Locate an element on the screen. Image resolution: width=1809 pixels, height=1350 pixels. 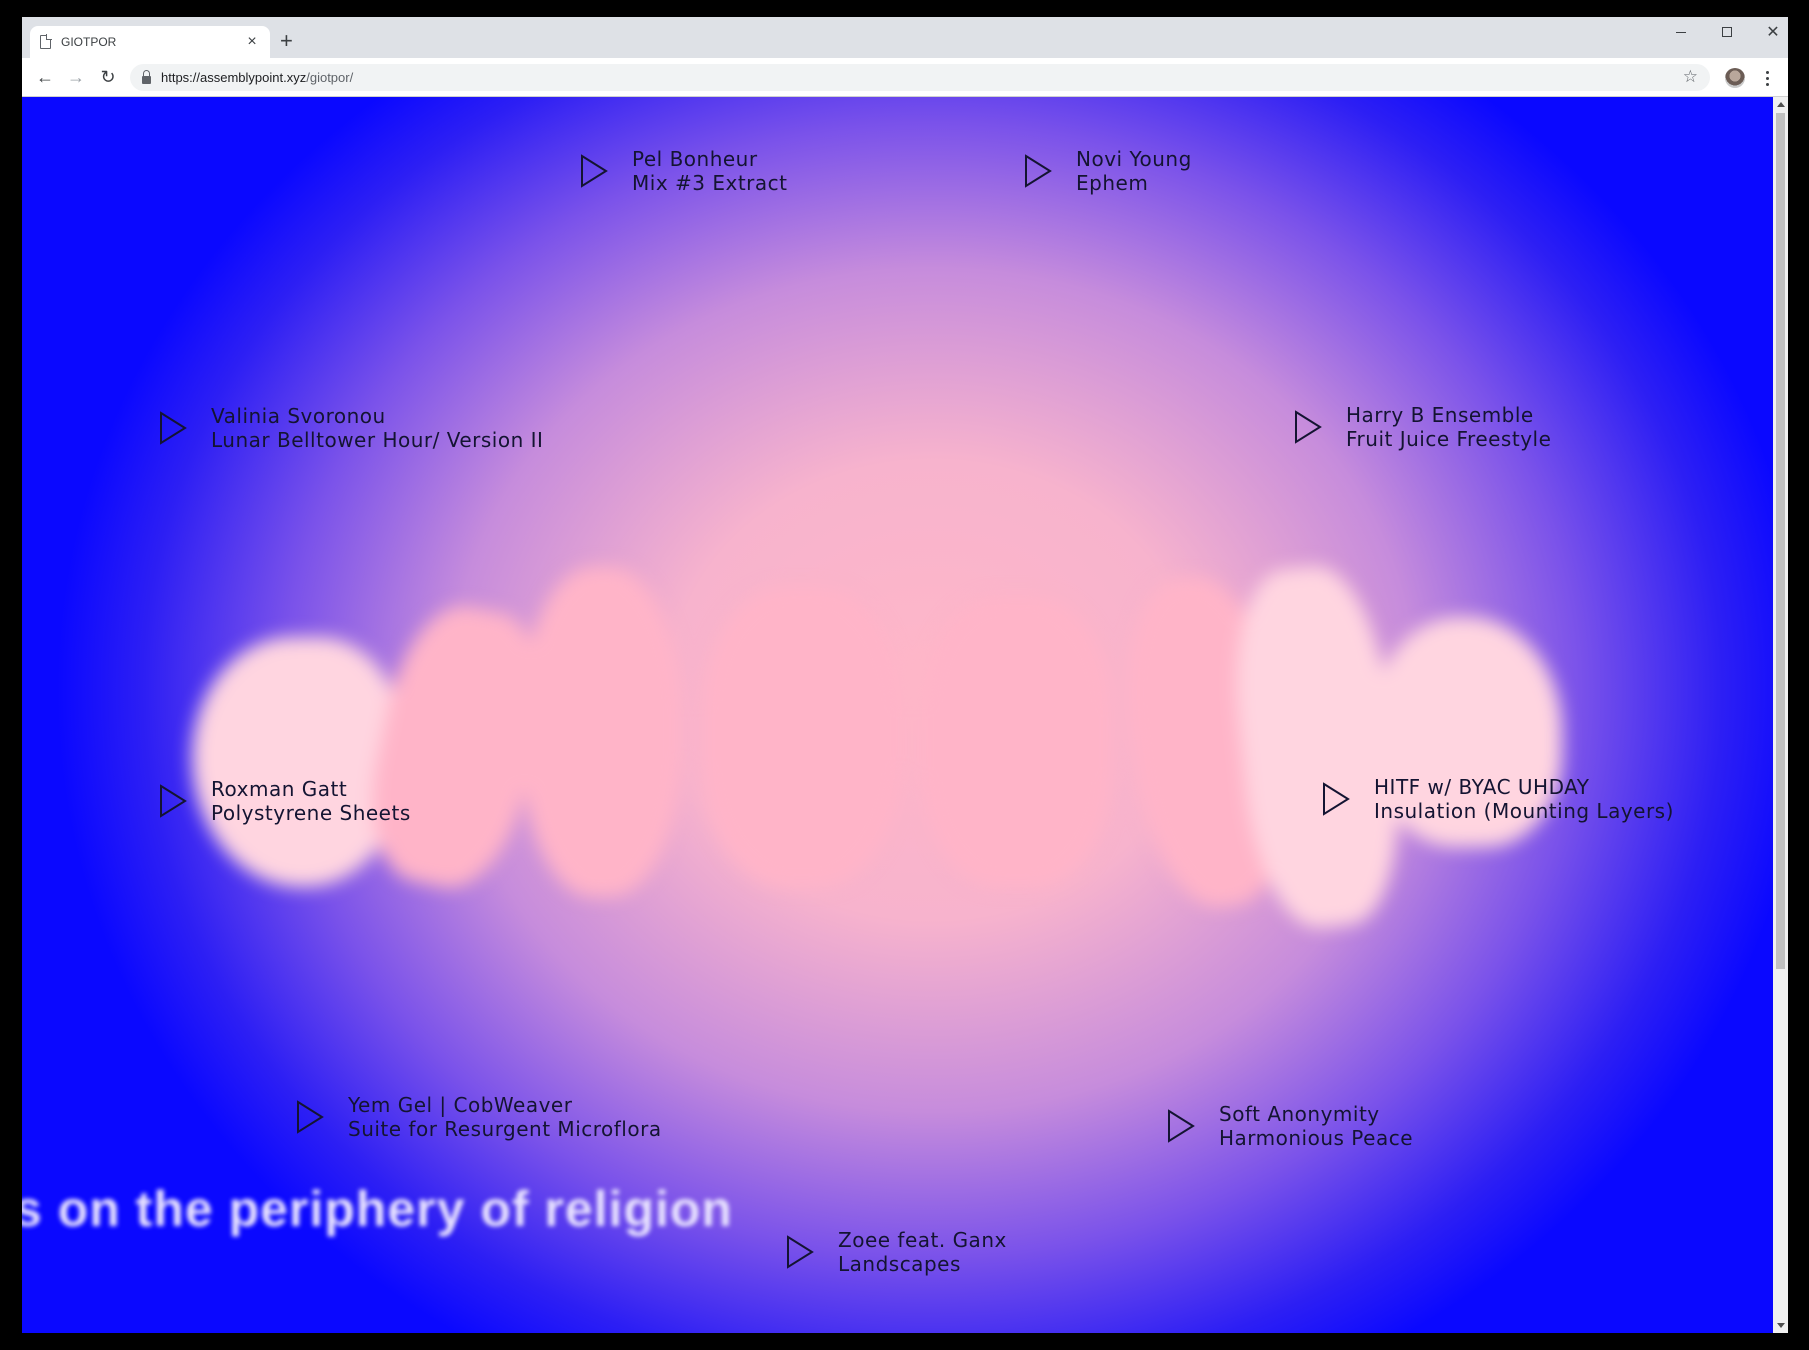
vertical-scrollbar is located at coordinates (1780, 715).